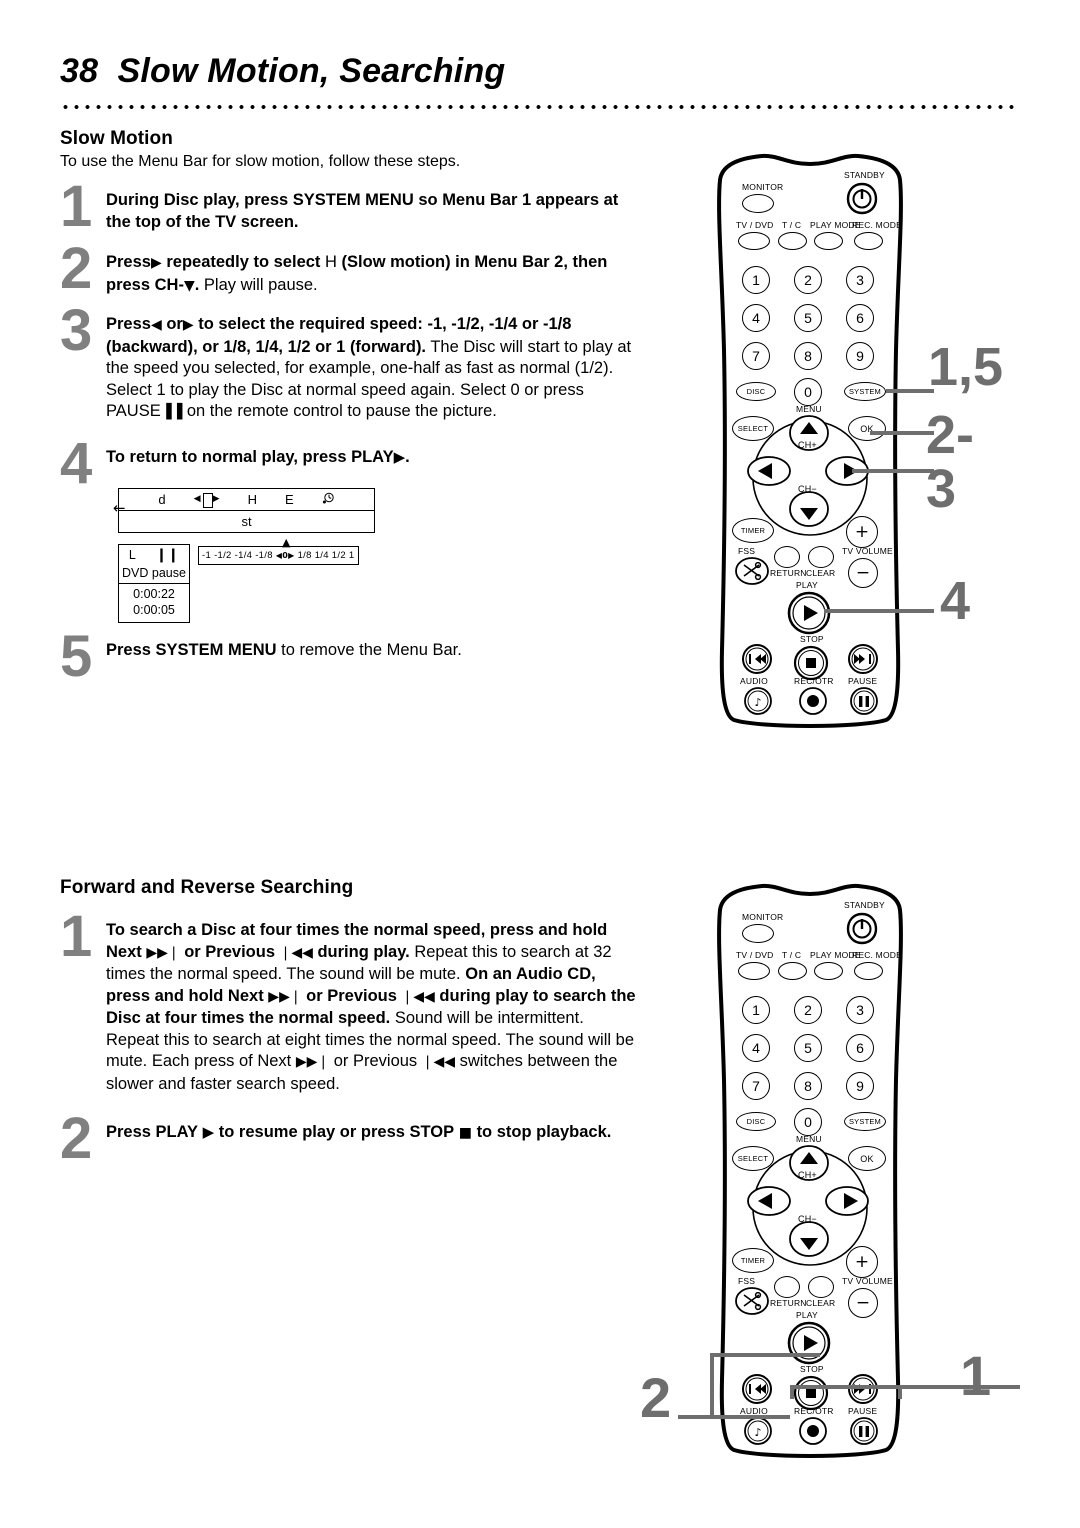 This screenshot has width=1080, height=1528. I want to click on speed-value: 1/8, so click(304, 555).